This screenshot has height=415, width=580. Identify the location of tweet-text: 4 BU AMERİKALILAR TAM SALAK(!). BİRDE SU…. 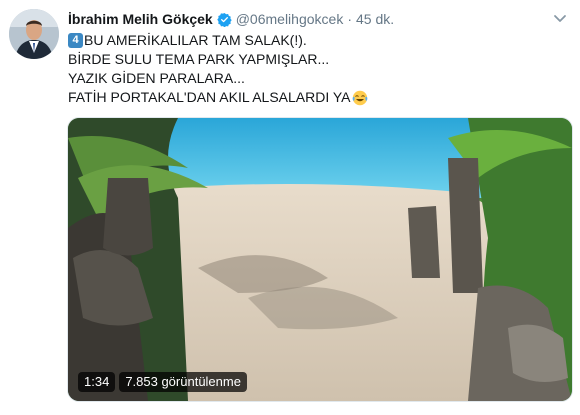
(218, 69).